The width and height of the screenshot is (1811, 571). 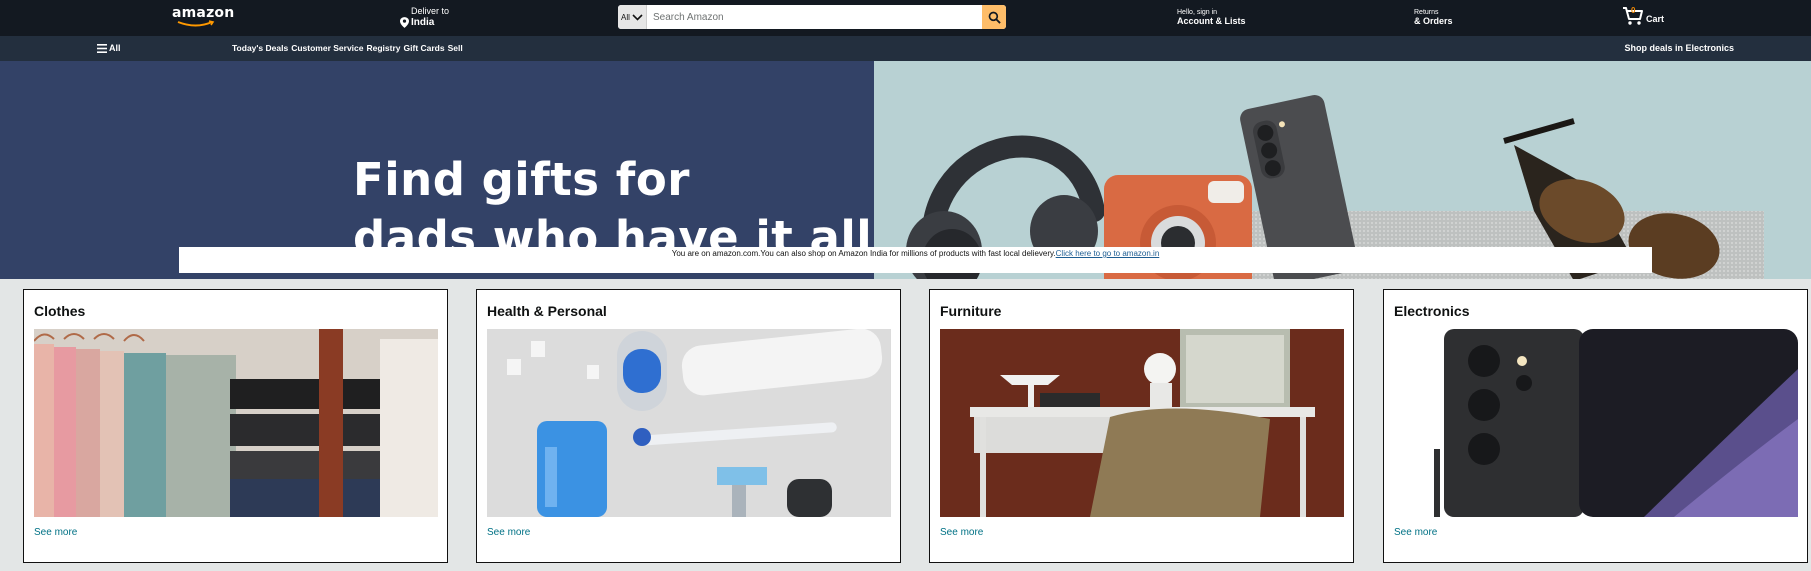 I want to click on category-card-clothes: Clothes See more, so click(x=235, y=426).